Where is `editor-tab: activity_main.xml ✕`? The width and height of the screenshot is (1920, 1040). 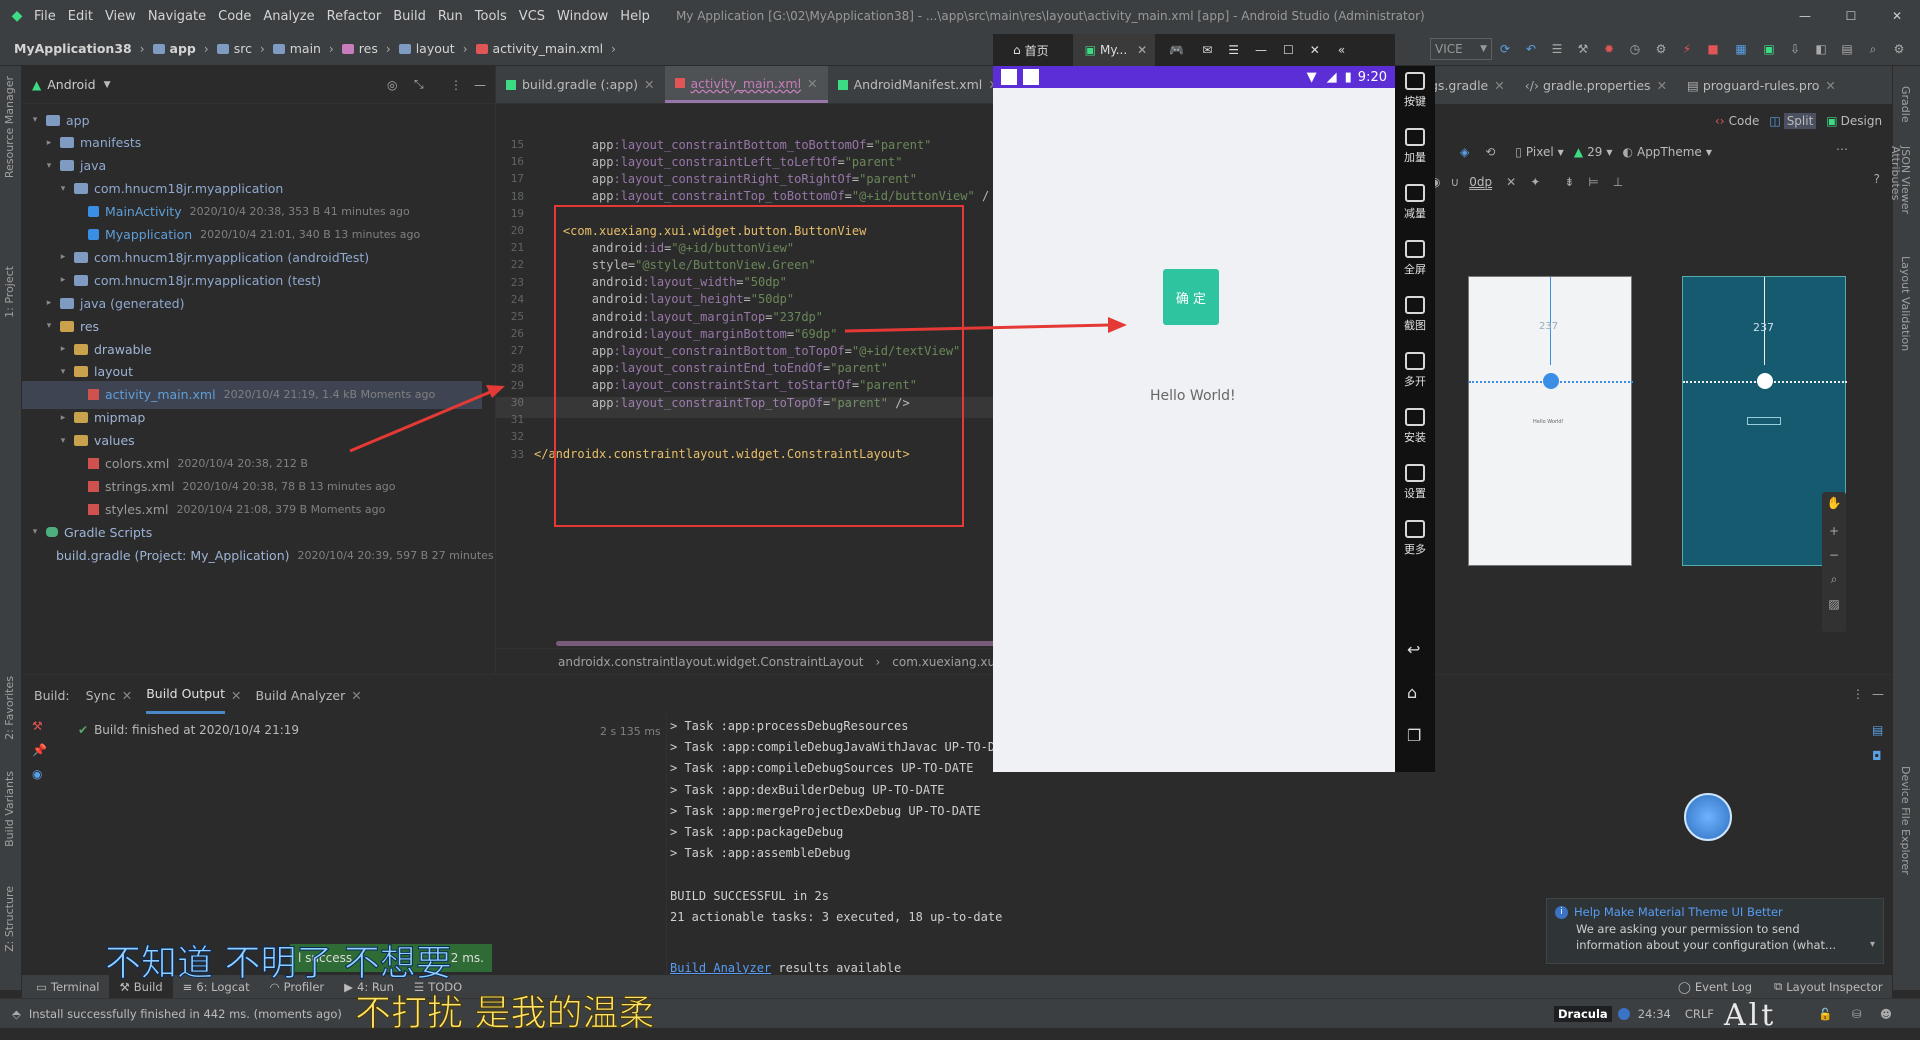
editor-tab: activity_main.xml ✕ is located at coordinates (746, 84).